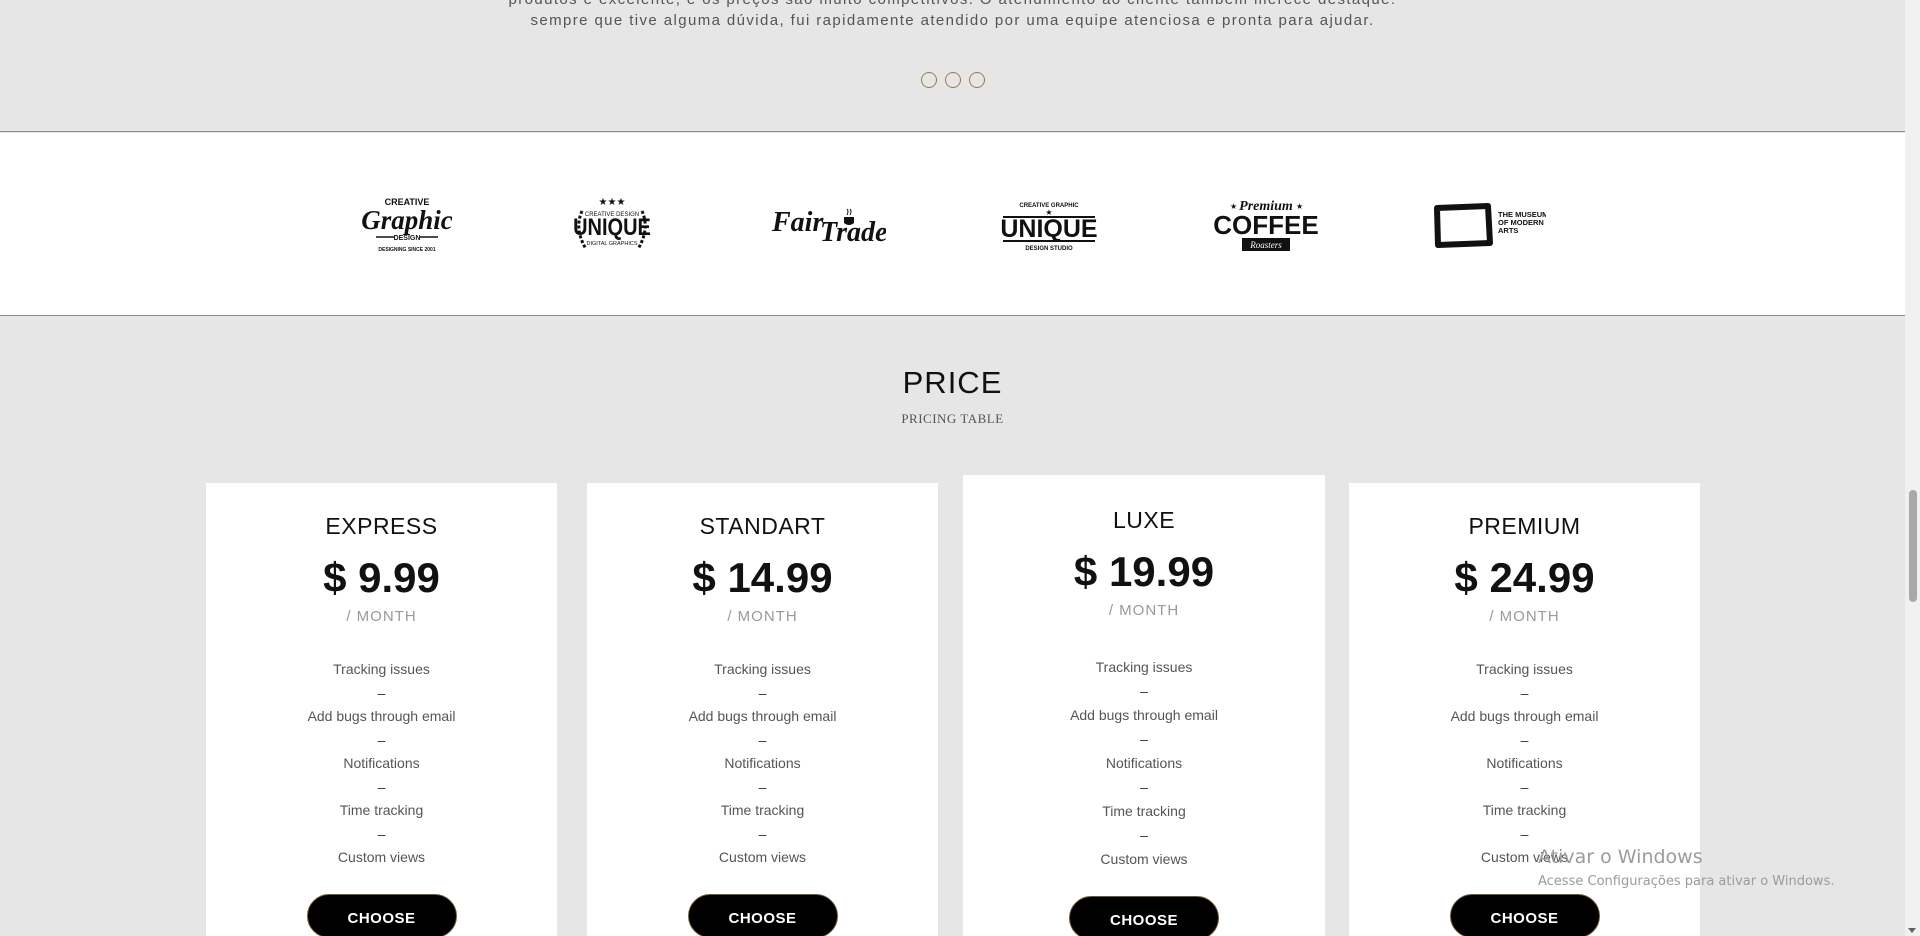 Image resolution: width=1920 pixels, height=936 pixels. I want to click on pricing-subtitle: PRICING TABLE, so click(952, 418).